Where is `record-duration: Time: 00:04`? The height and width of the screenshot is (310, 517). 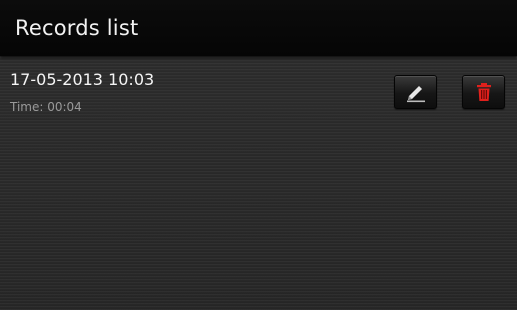 record-duration: Time: 00:04 is located at coordinates (46, 107).